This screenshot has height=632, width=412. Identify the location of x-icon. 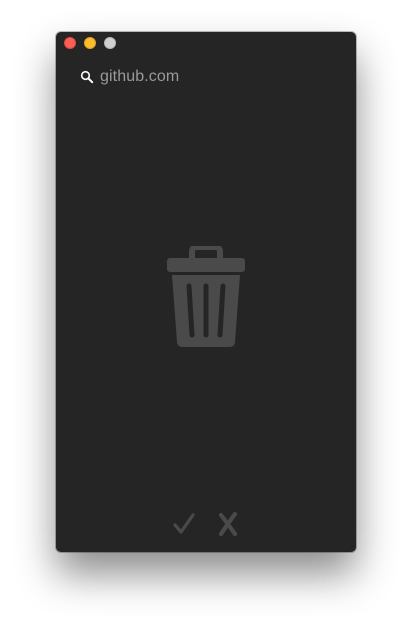
(228, 524).